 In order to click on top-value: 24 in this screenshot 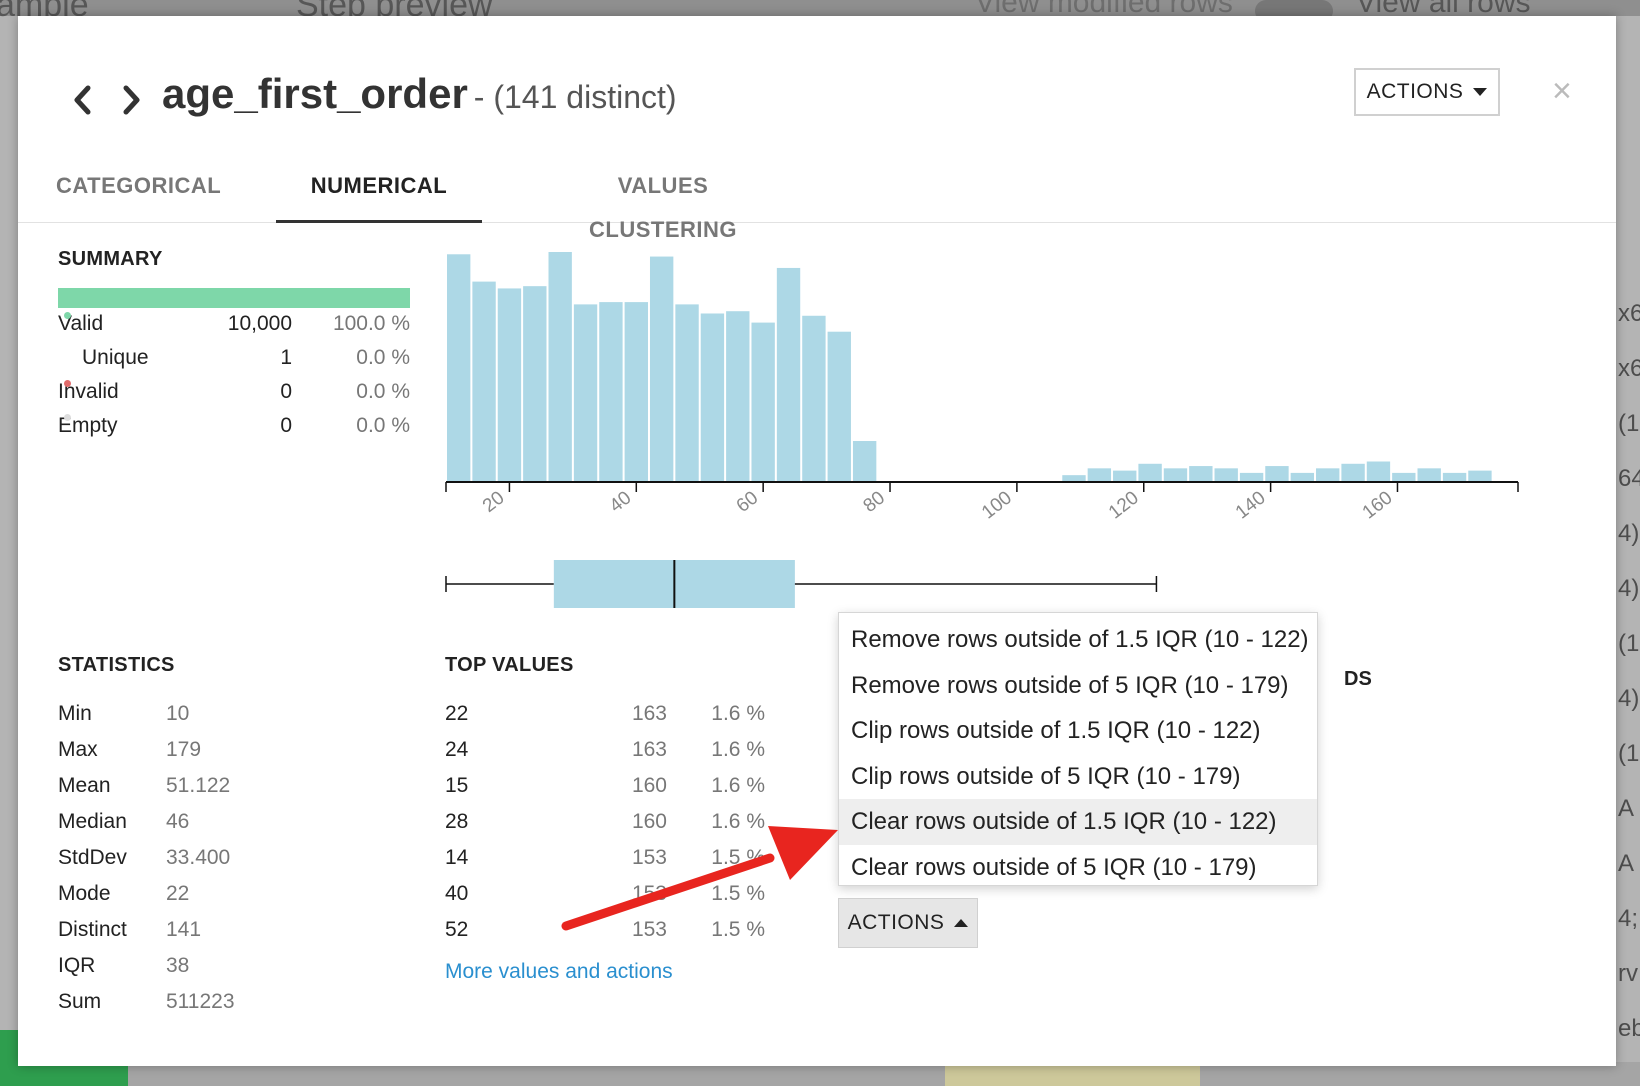, I will do `click(457, 749)`.